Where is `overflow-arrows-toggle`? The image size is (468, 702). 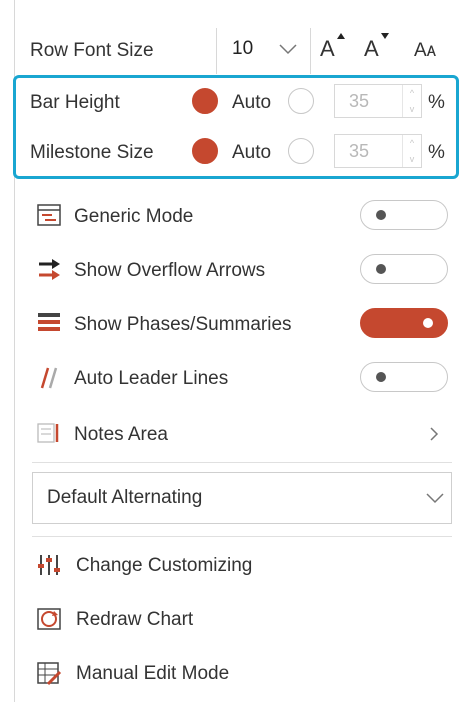 overflow-arrows-toggle is located at coordinates (404, 269).